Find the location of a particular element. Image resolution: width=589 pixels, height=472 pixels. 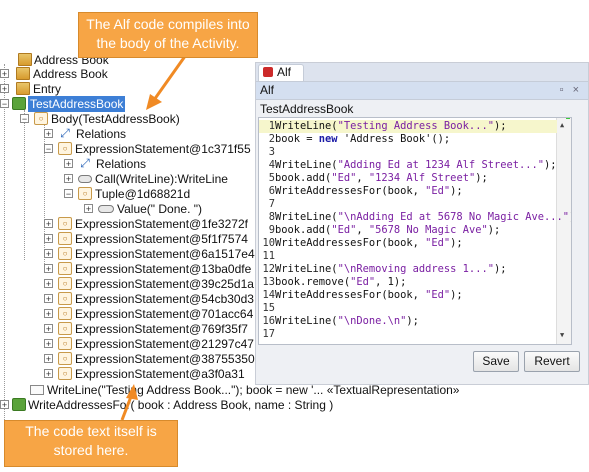

code-line: 1WriteLine("Testing Address Book..."); is located at coordinates (408, 126).